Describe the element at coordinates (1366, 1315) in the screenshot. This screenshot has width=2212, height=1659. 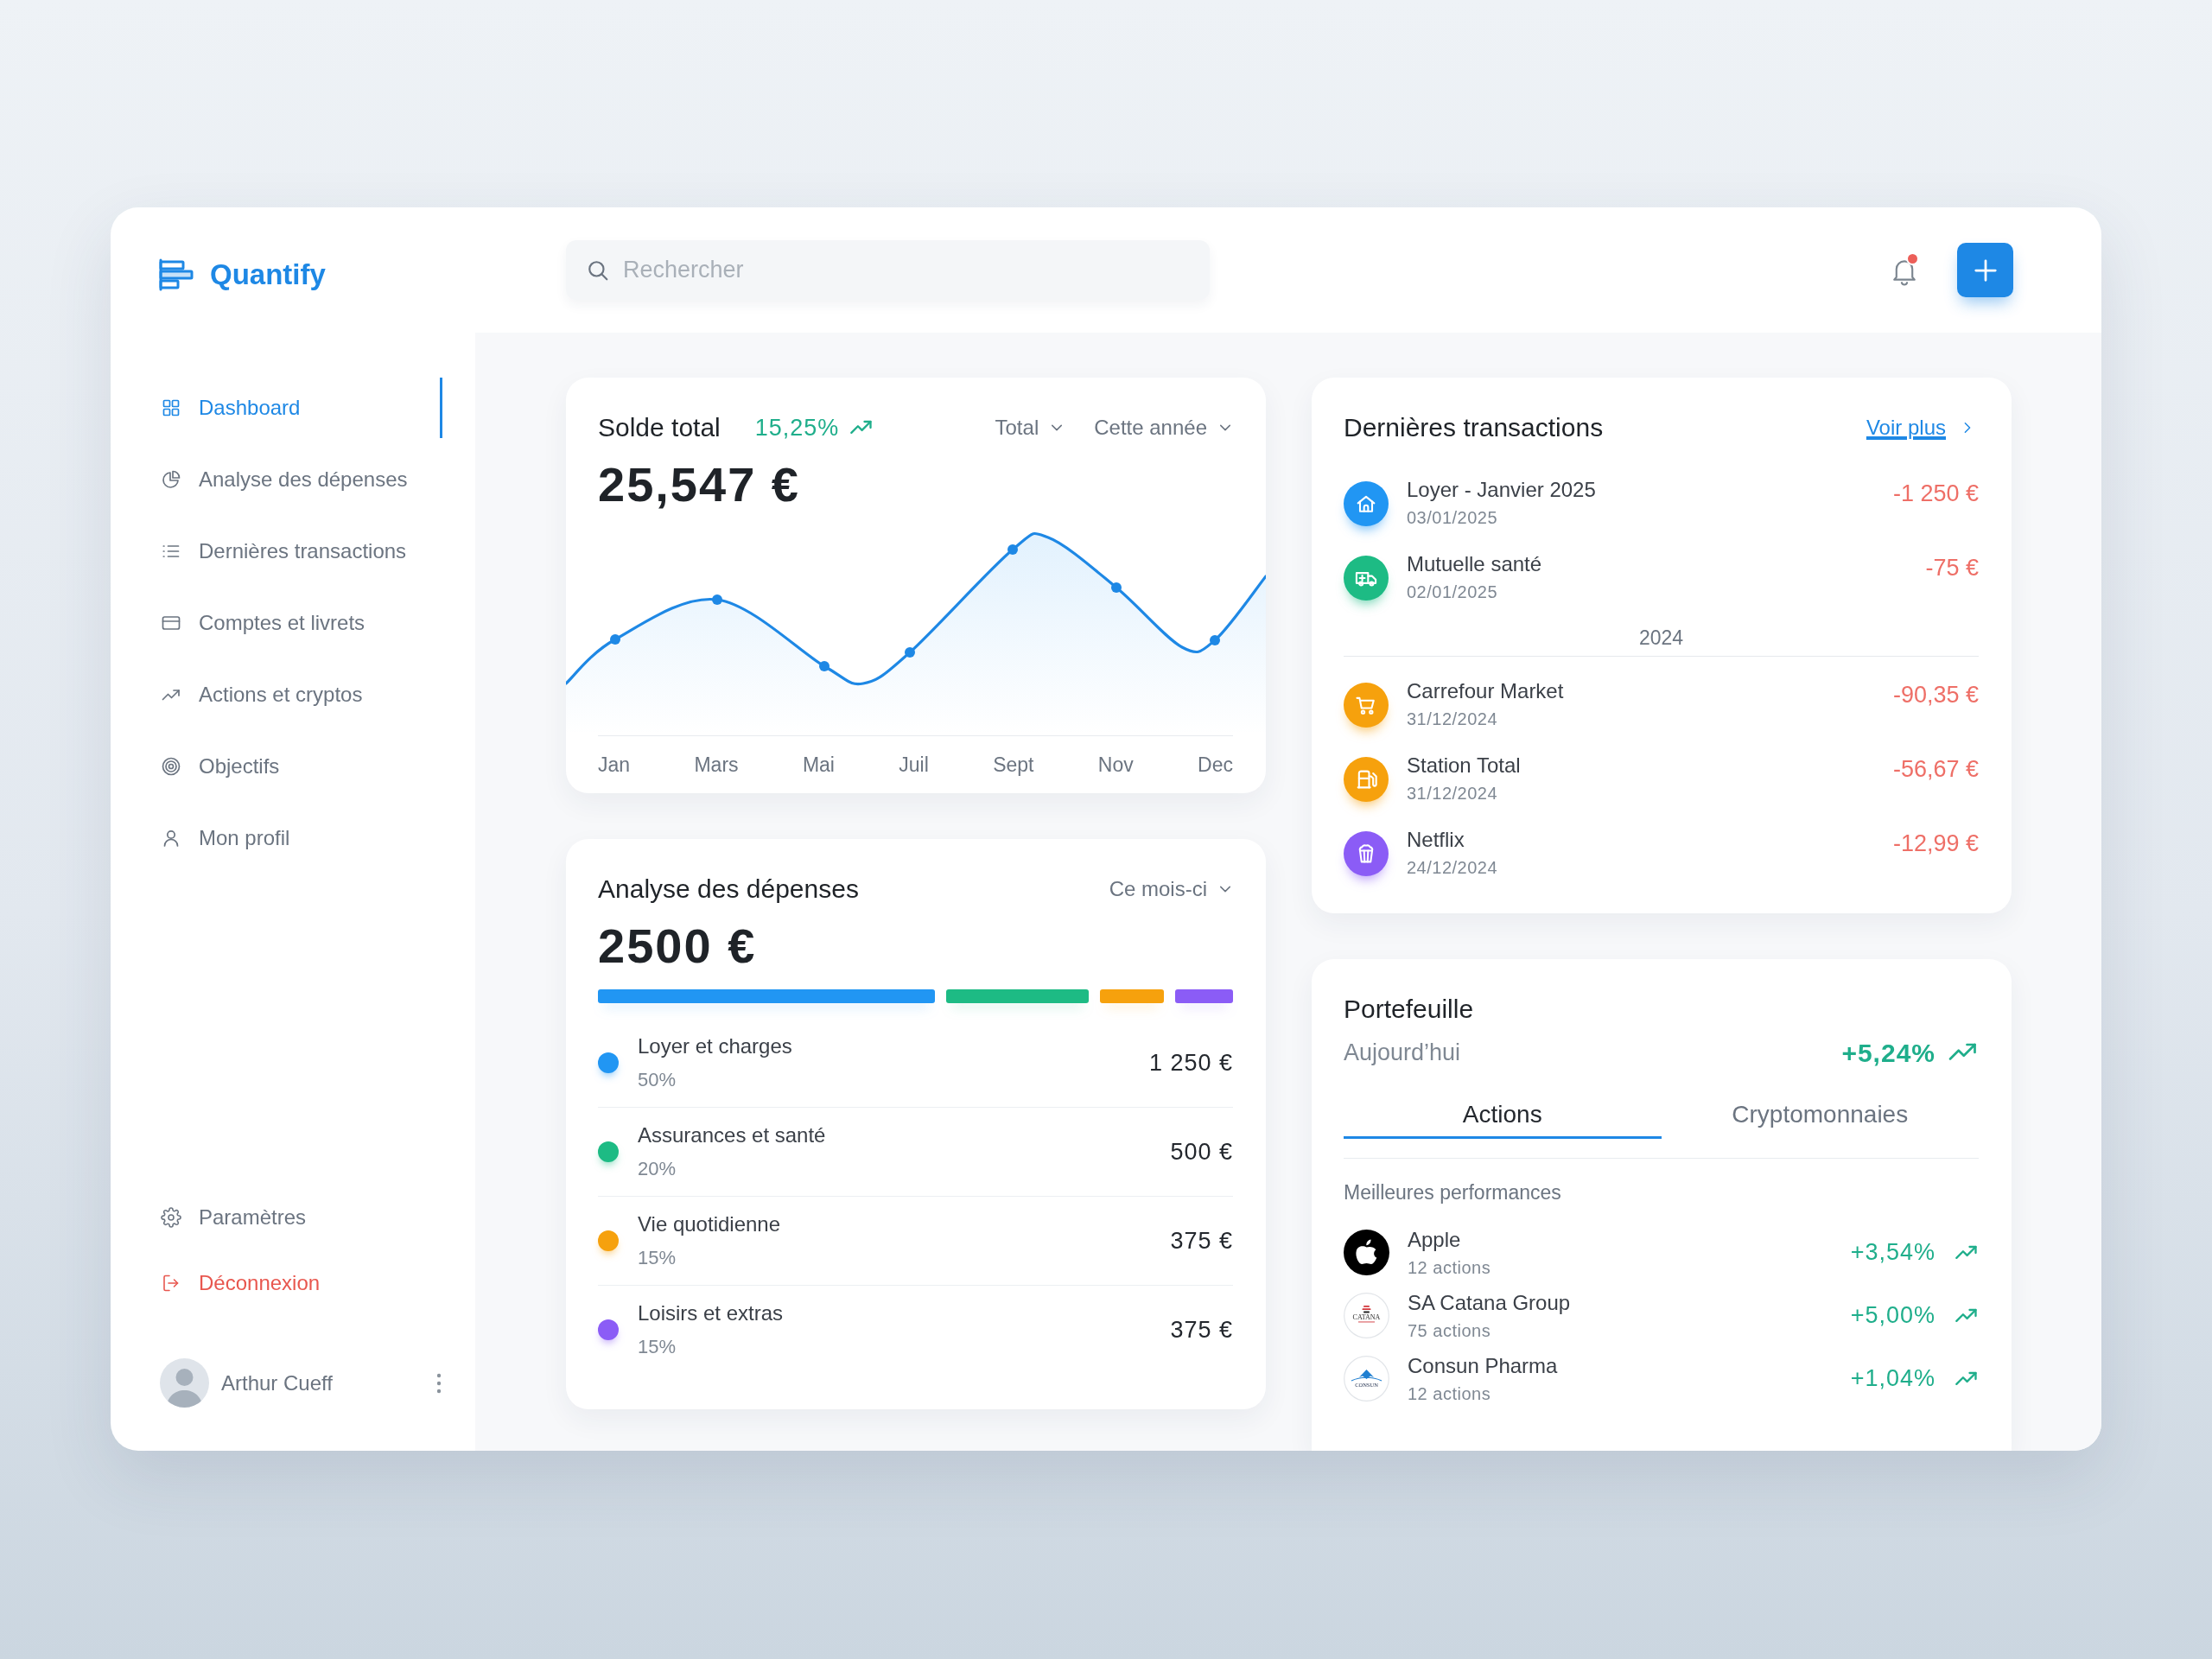
I see `company-logo: CATANA` at that location.